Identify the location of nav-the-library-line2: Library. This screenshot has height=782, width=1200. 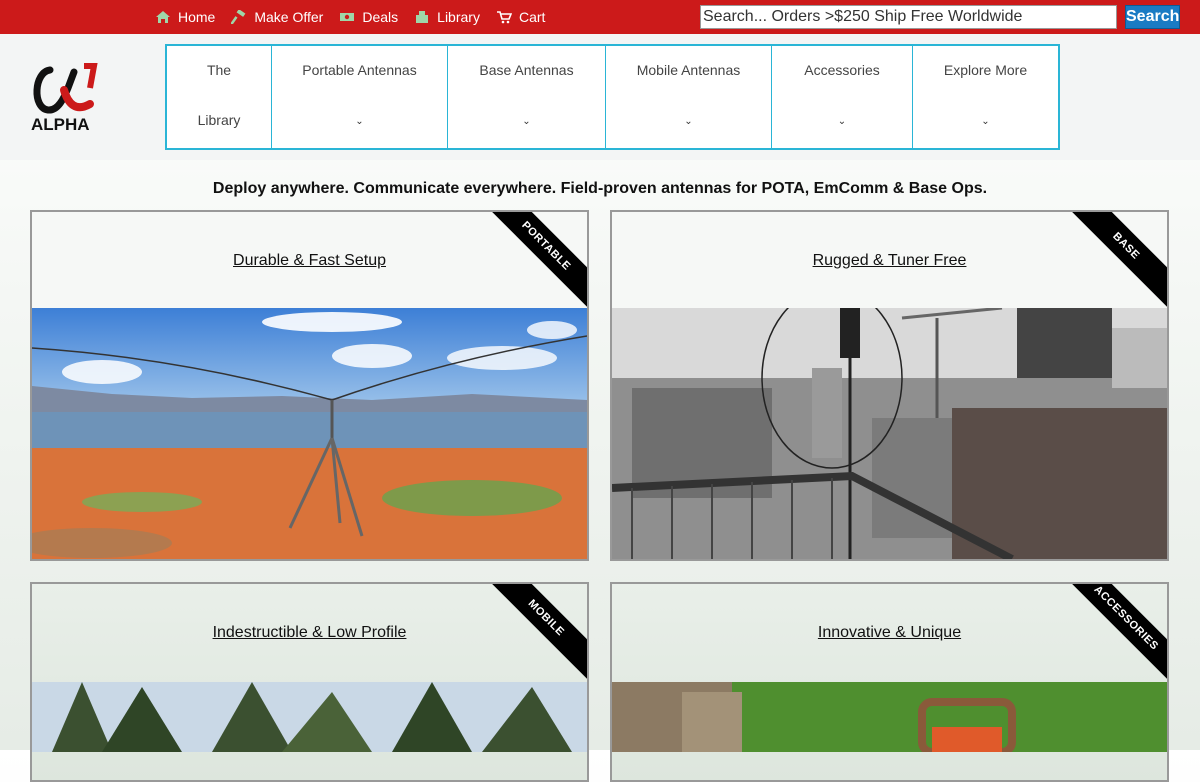
(219, 120).